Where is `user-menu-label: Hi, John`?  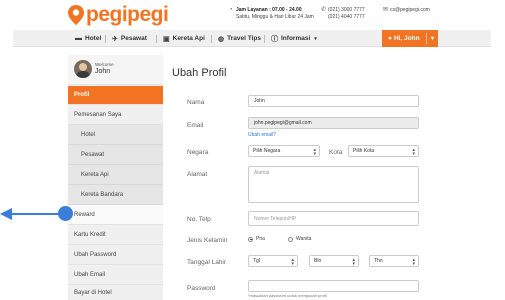
user-menu-label: Hi, John is located at coordinates (406, 38).